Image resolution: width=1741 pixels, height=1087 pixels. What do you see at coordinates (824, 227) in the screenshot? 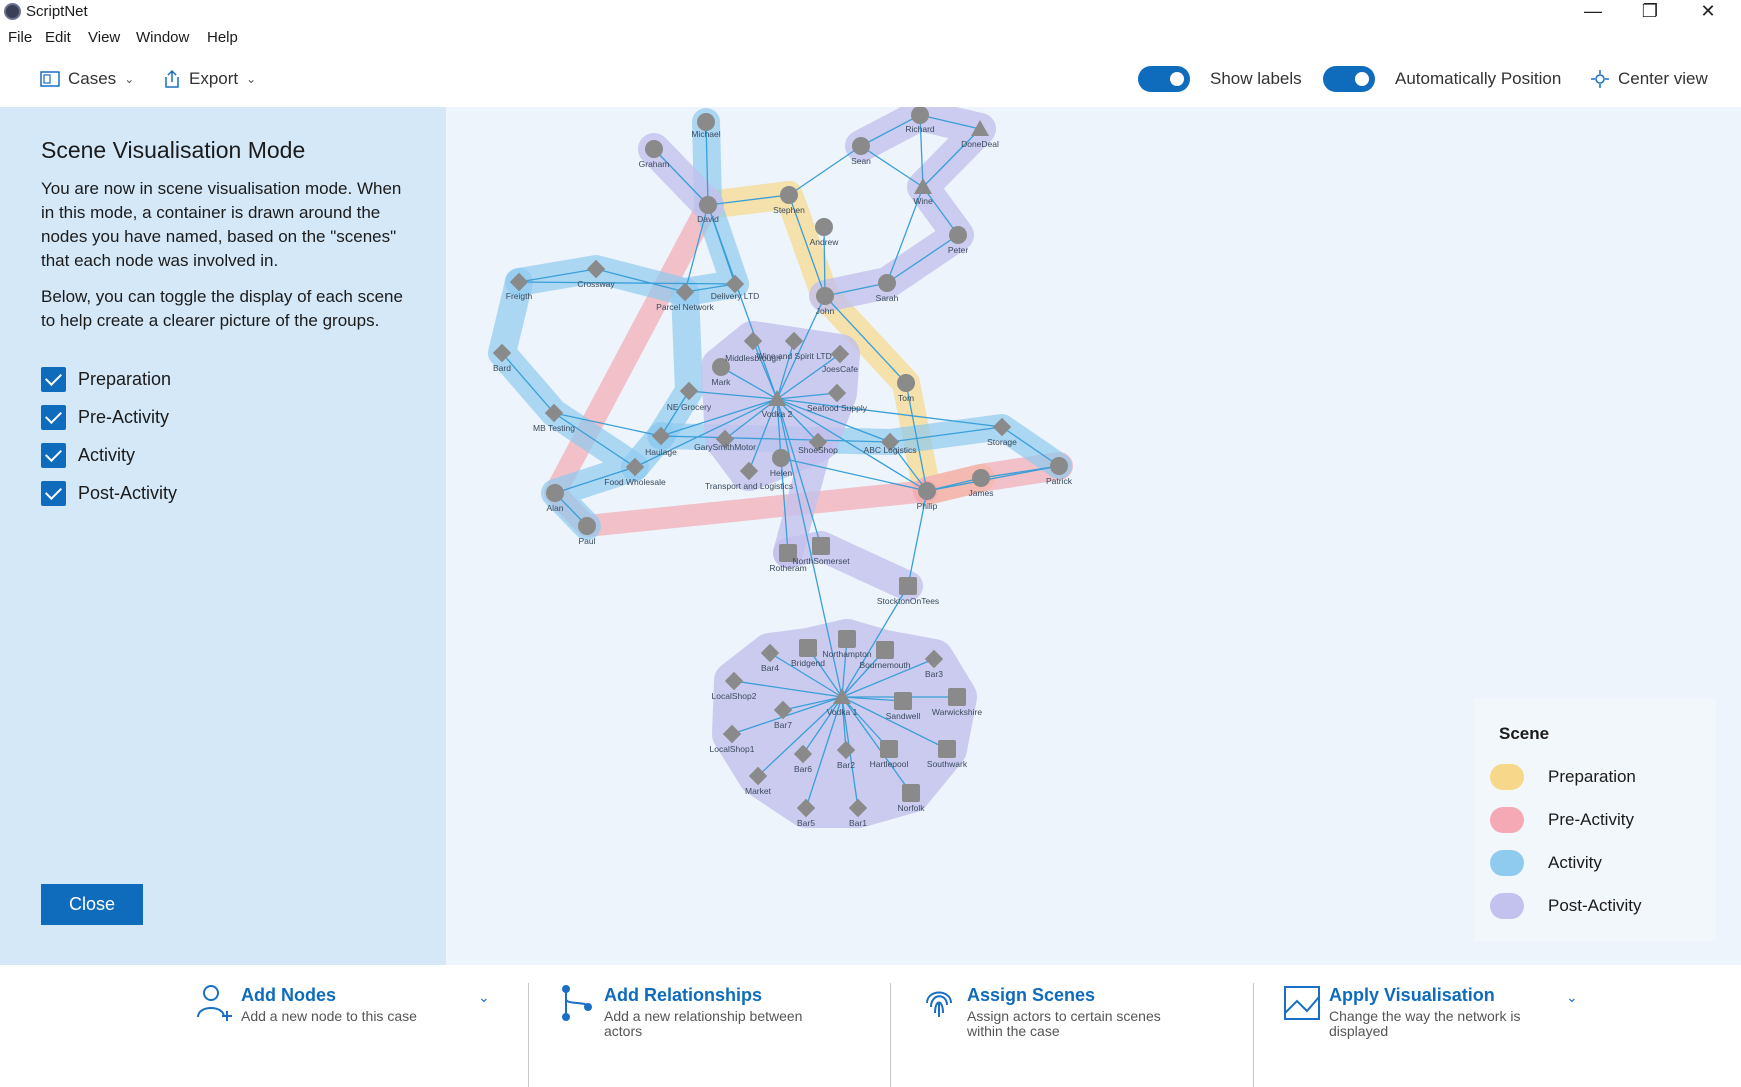
I see `node-andrew` at bounding box center [824, 227].